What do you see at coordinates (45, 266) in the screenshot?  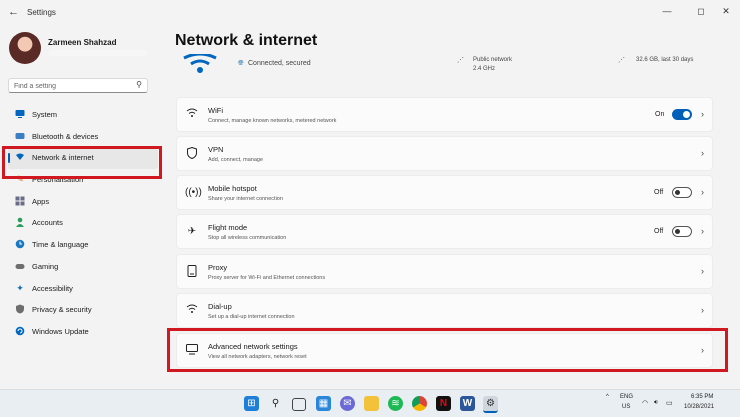 I see `sidebar-item-label: Gaming` at bounding box center [45, 266].